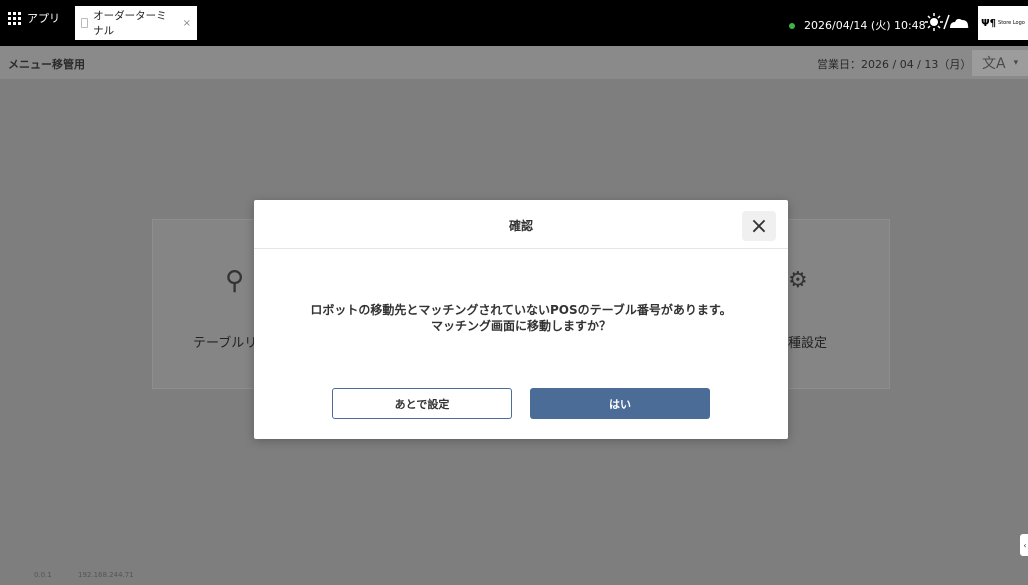 This screenshot has height=585, width=1028. Describe the element at coordinates (865, 25) in the screenshot. I see `current-datetime: 2026/04/14 (火) 10:48` at that location.